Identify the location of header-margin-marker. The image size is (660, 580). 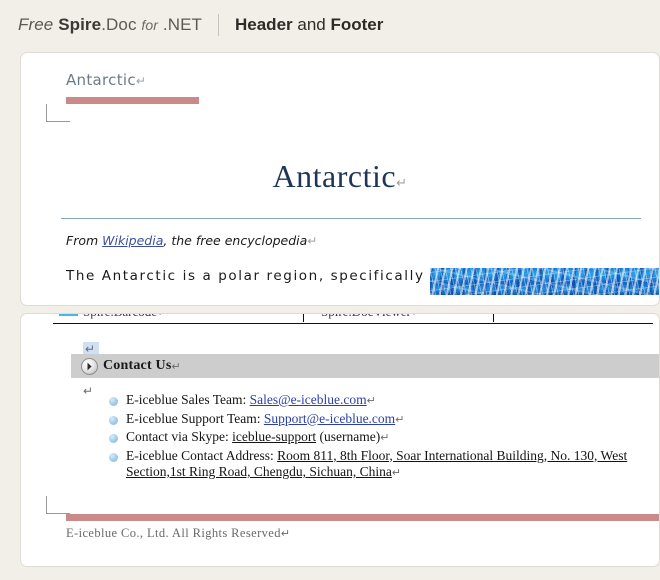
(58, 113).